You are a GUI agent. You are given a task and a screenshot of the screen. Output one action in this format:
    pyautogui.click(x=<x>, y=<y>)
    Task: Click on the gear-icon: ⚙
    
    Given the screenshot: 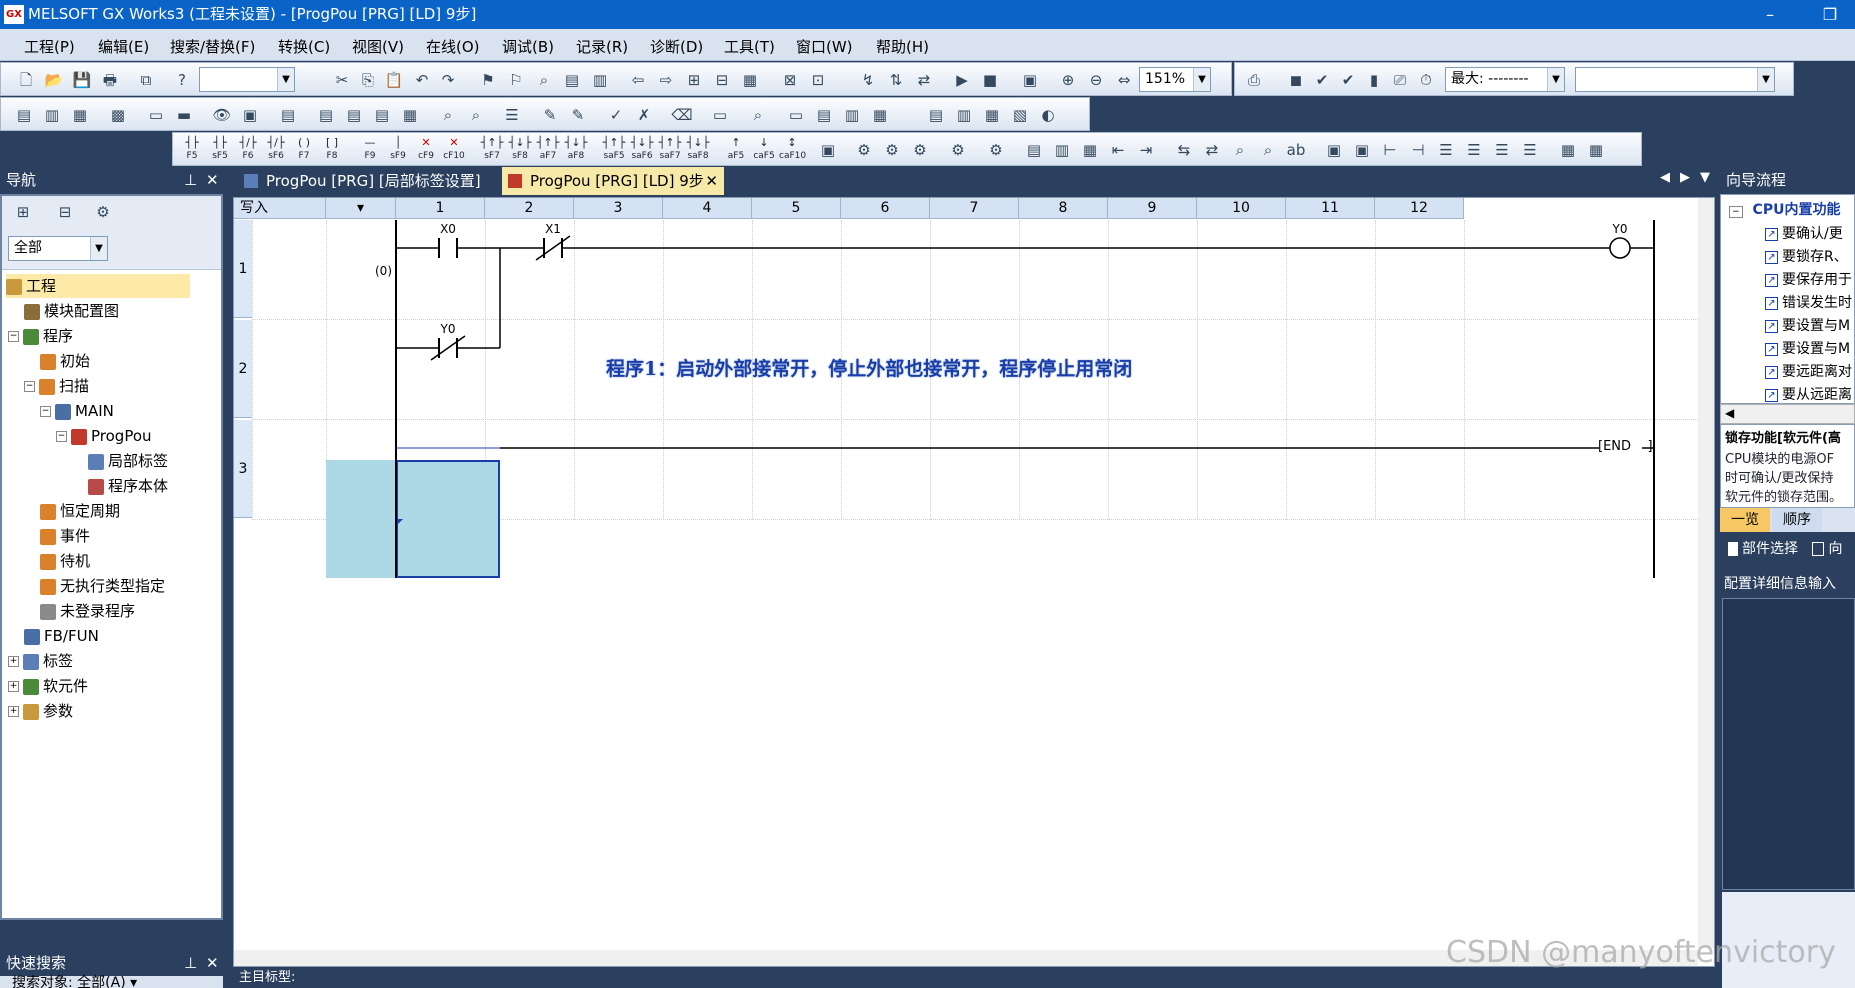 What is the action you would take?
    pyautogui.click(x=103, y=212)
    